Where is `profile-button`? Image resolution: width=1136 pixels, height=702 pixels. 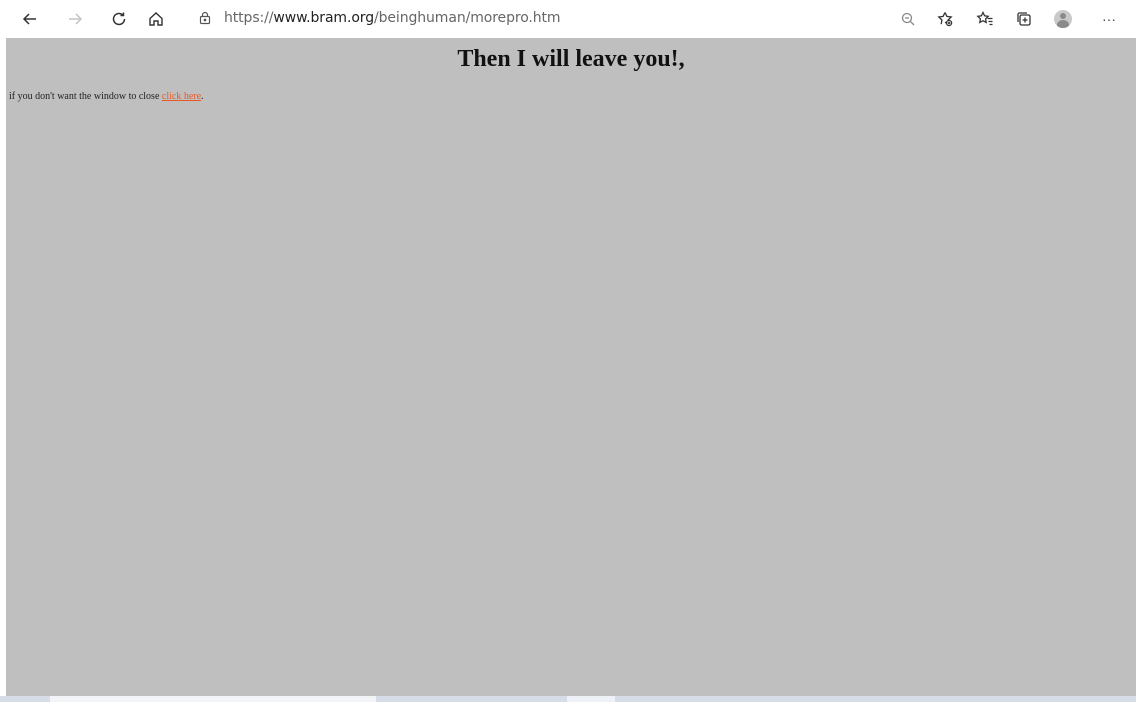
profile-button is located at coordinates (1063, 19).